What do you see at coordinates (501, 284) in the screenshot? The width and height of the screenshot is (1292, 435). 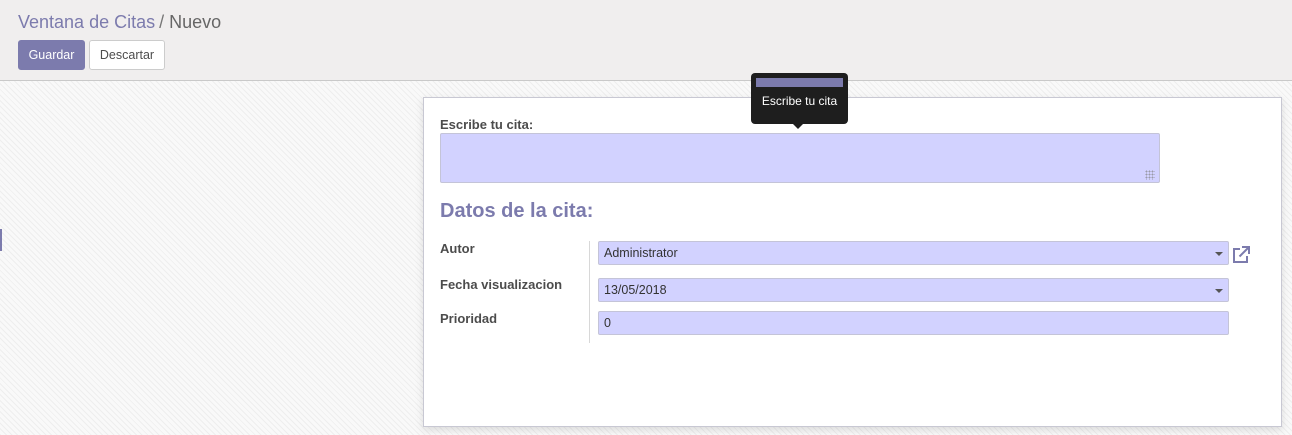 I see `display-date-label: Fecha visualizacion` at bounding box center [501, 284].